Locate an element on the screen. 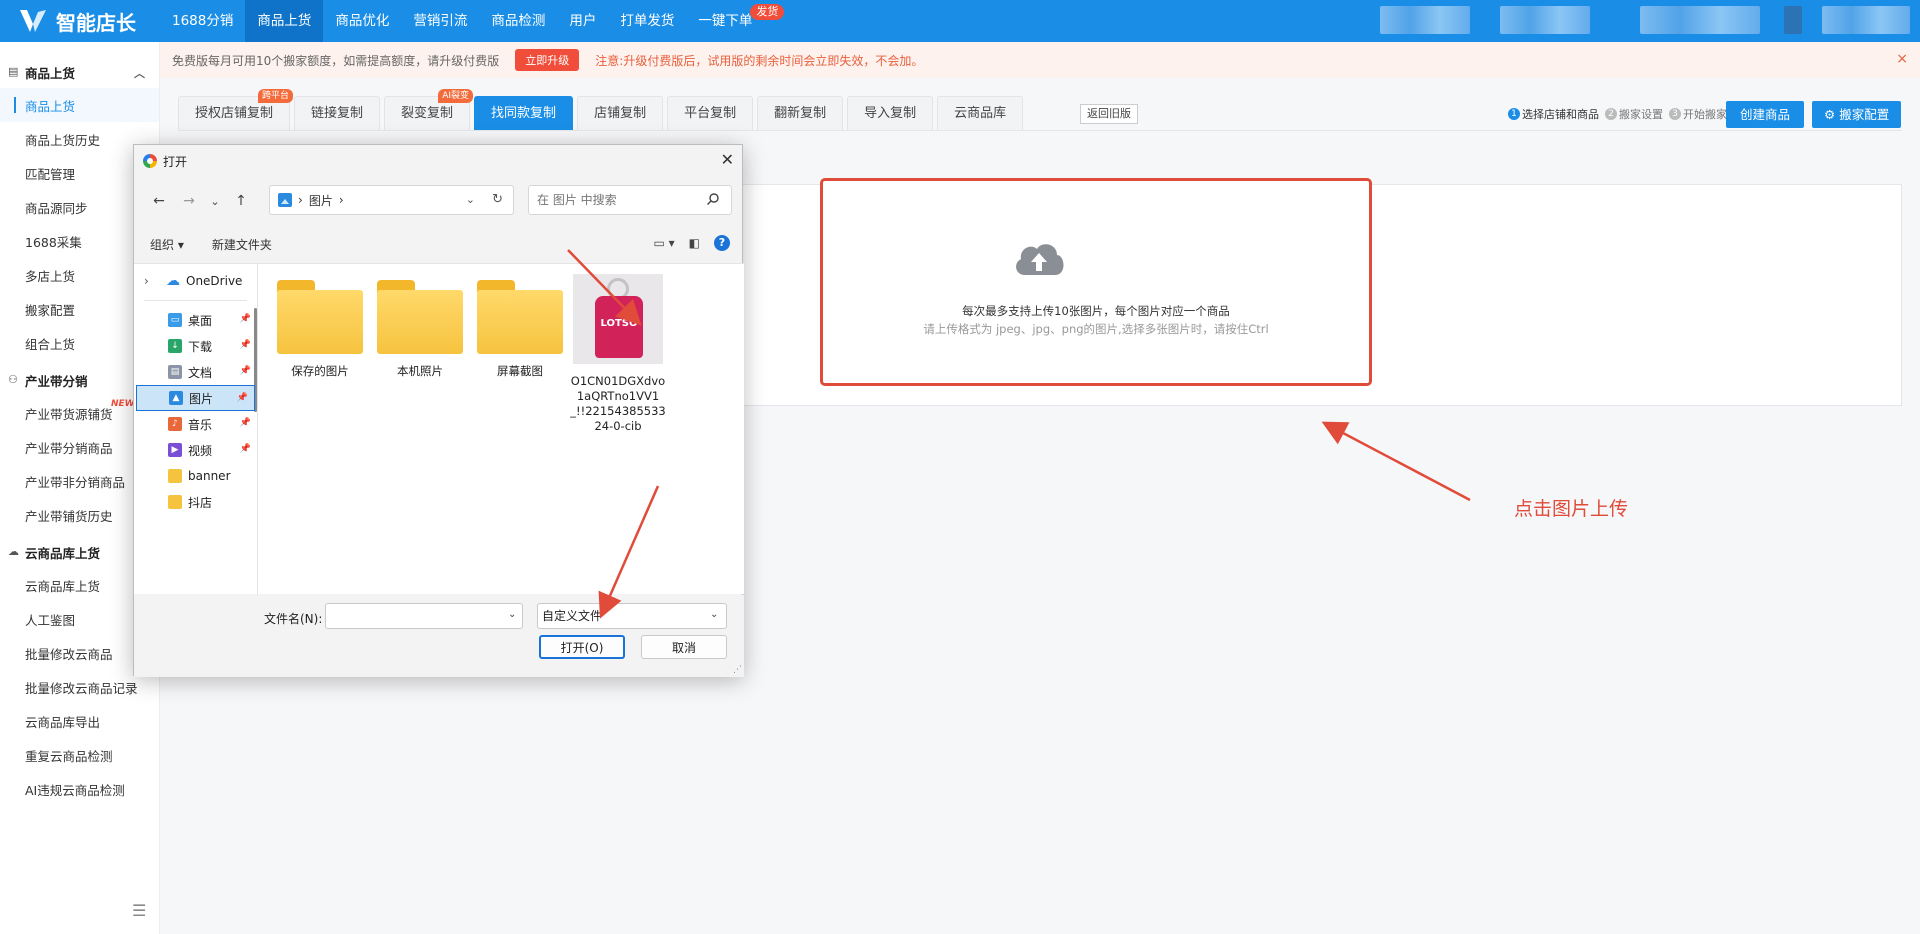 The image size is (1920, 934). nav-item: 商品上货 is located at coordinates (284, 21).